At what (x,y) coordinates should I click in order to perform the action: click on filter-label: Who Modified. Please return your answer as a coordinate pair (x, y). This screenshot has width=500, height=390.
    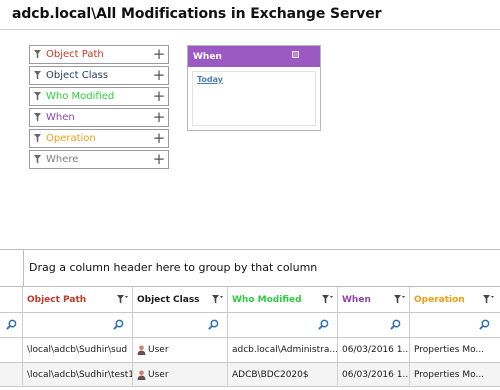
    Looking at the image, I should click on (80, 96).